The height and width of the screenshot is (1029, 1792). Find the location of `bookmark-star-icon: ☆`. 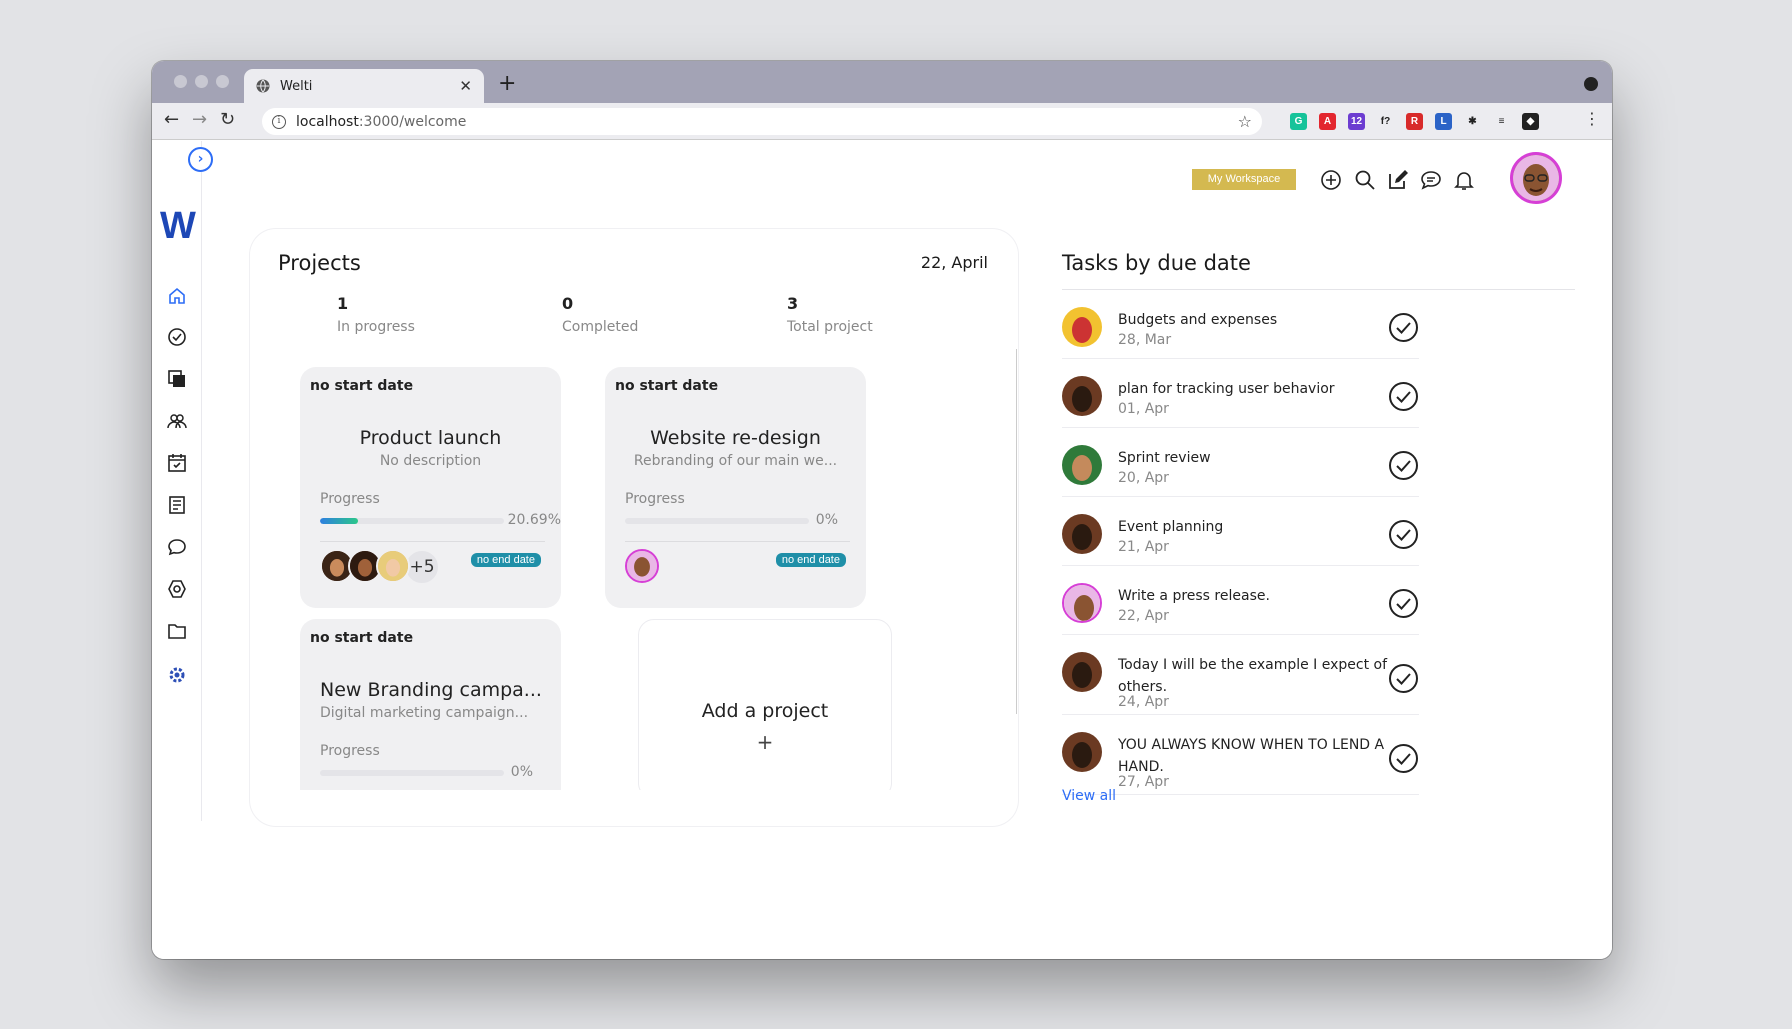

bookmark-star-icon: ☆ is located at coordinates (1245, 121).